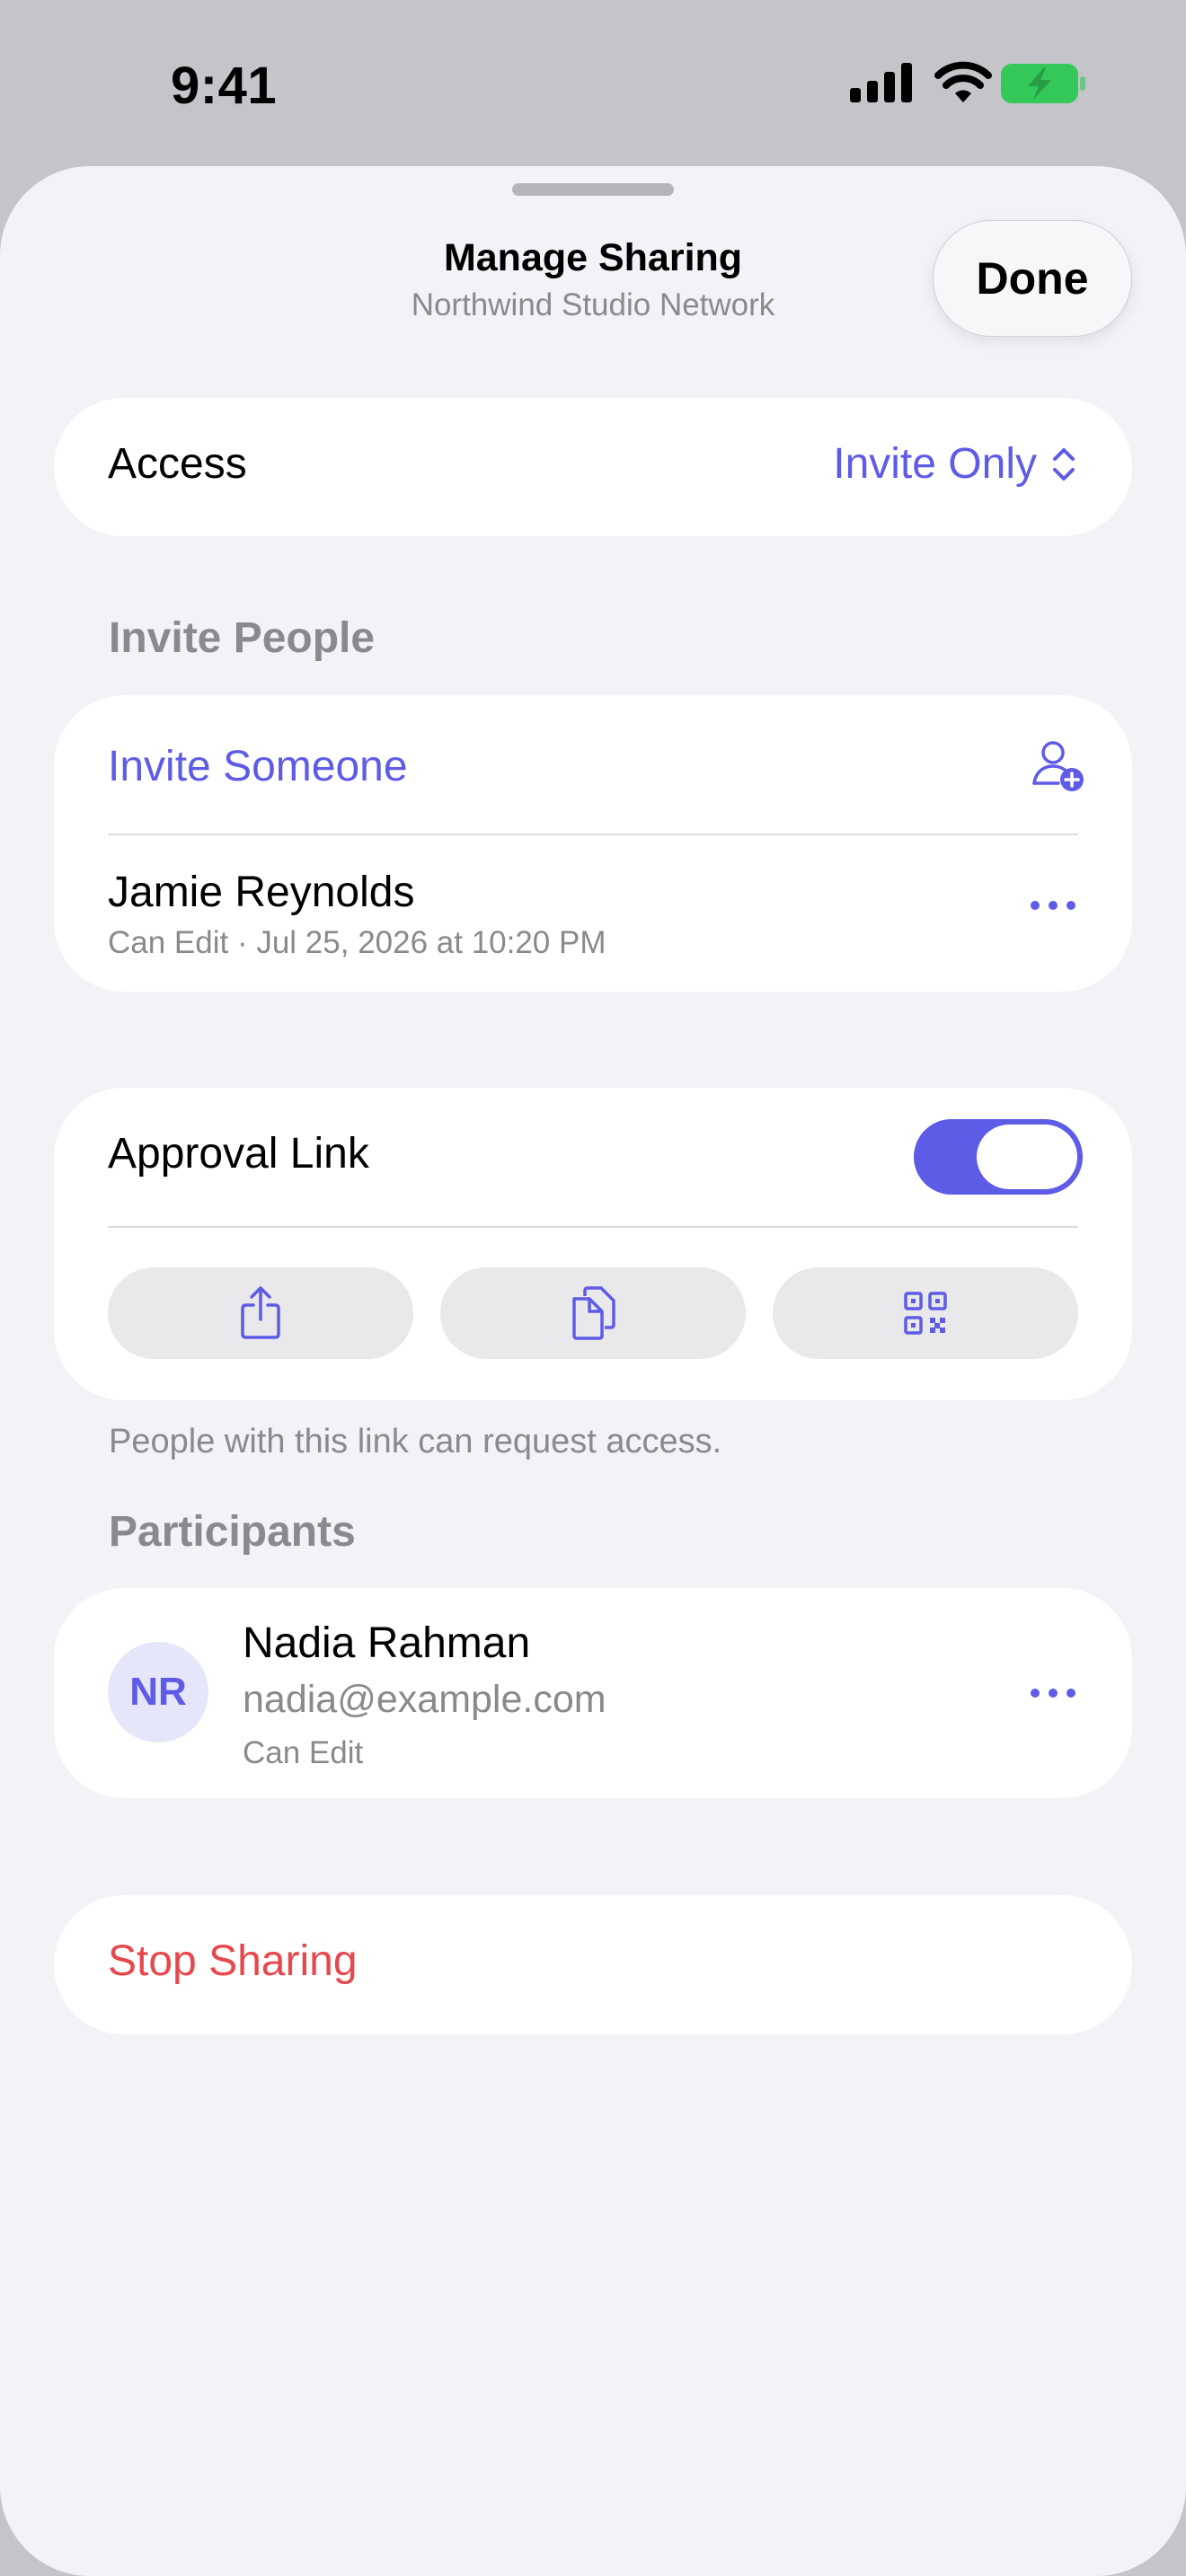 Image resolution: width=1186 pixels, height=2576 pixels. I want to click on battery-charging-icon, so click(1043, 83).